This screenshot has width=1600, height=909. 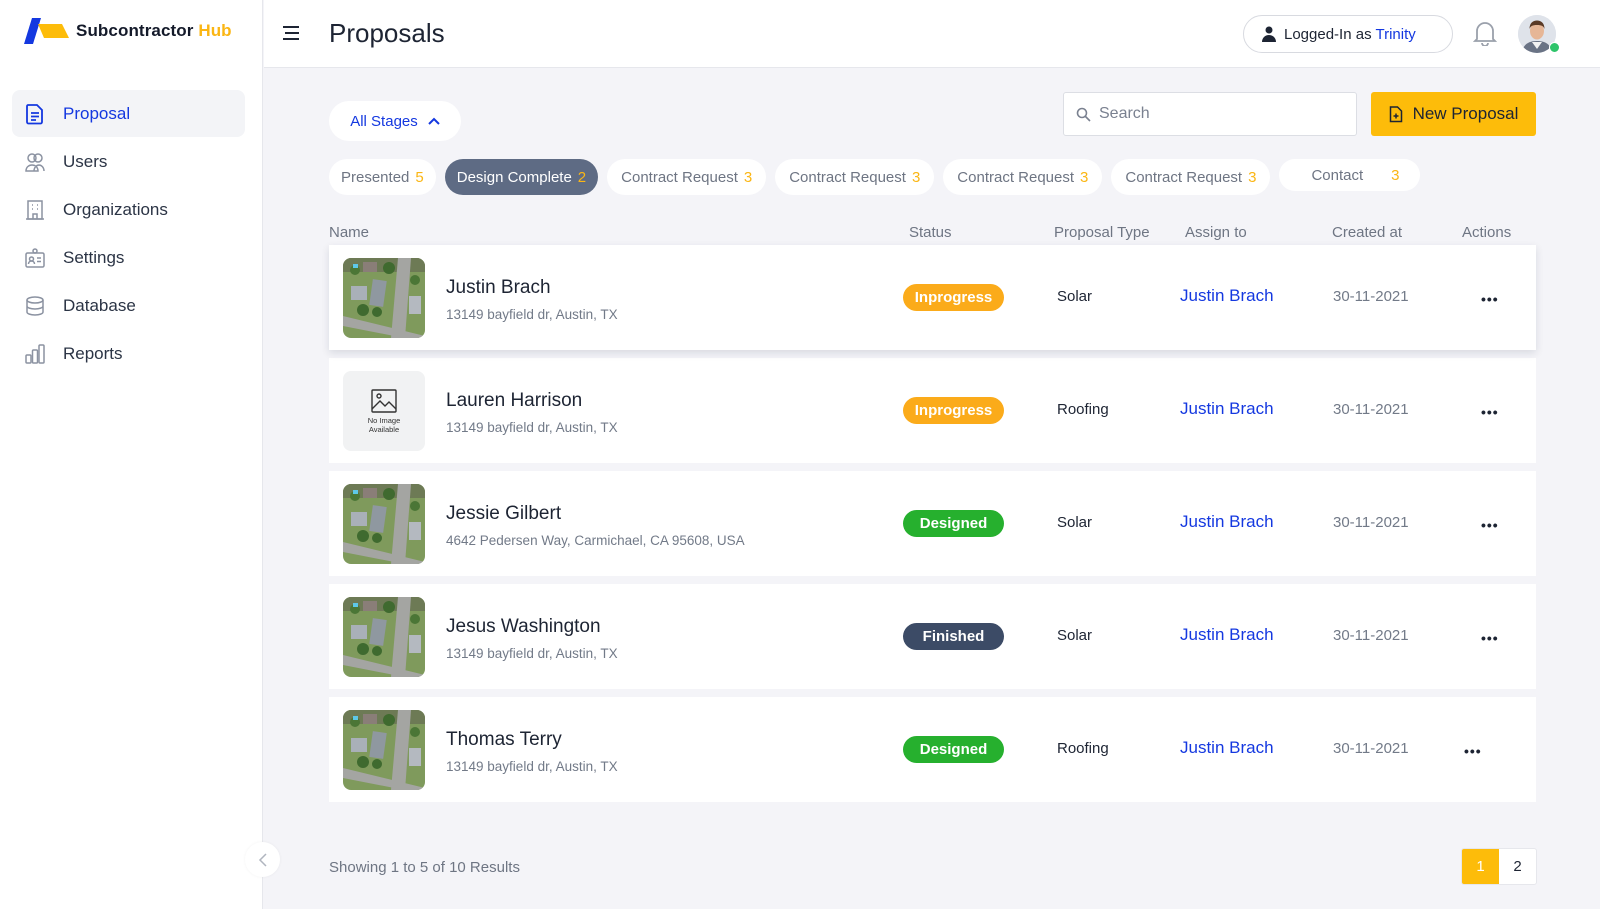 I want to click on sidebar-item-organizations: Organizations, so click(x=128, y=209).